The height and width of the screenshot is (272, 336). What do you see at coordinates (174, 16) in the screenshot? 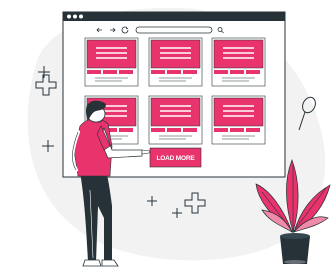
I see `browser-title-bar` at bounding box center [174, 16].